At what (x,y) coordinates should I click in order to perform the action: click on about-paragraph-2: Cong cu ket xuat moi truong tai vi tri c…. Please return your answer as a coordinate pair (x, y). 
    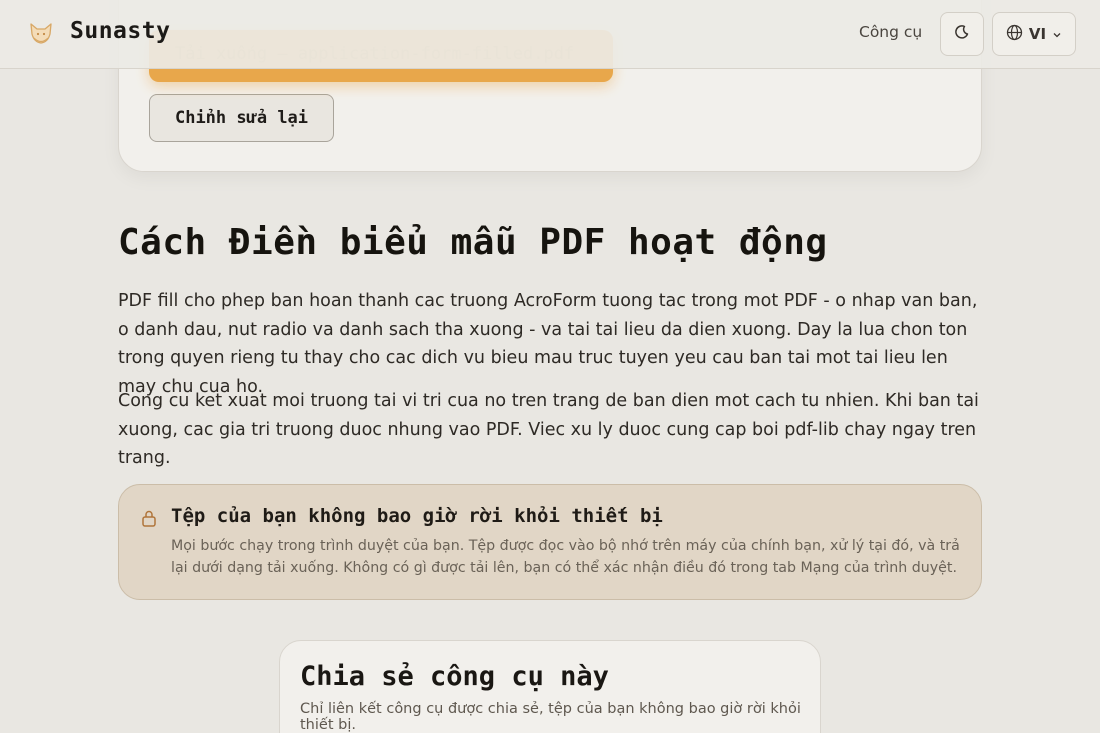
    Looking at the image, I should click on (548, 429).